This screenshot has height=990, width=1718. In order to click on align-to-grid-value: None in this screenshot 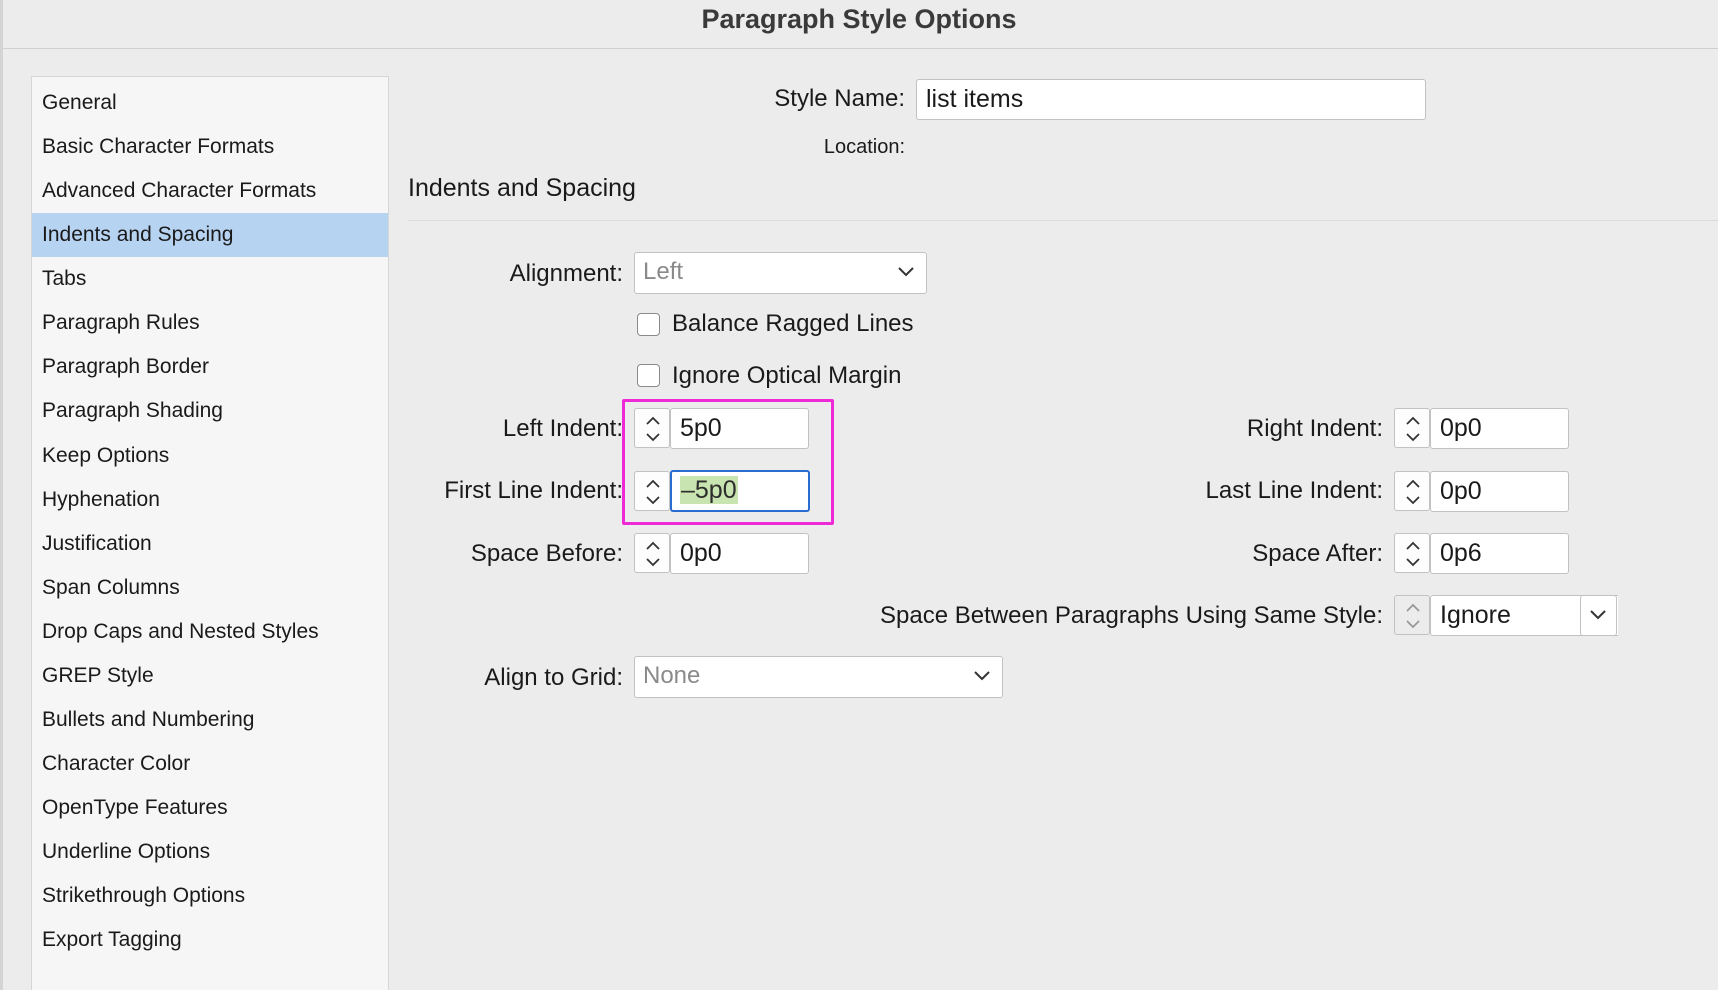, I will do `click(672, 675)`.